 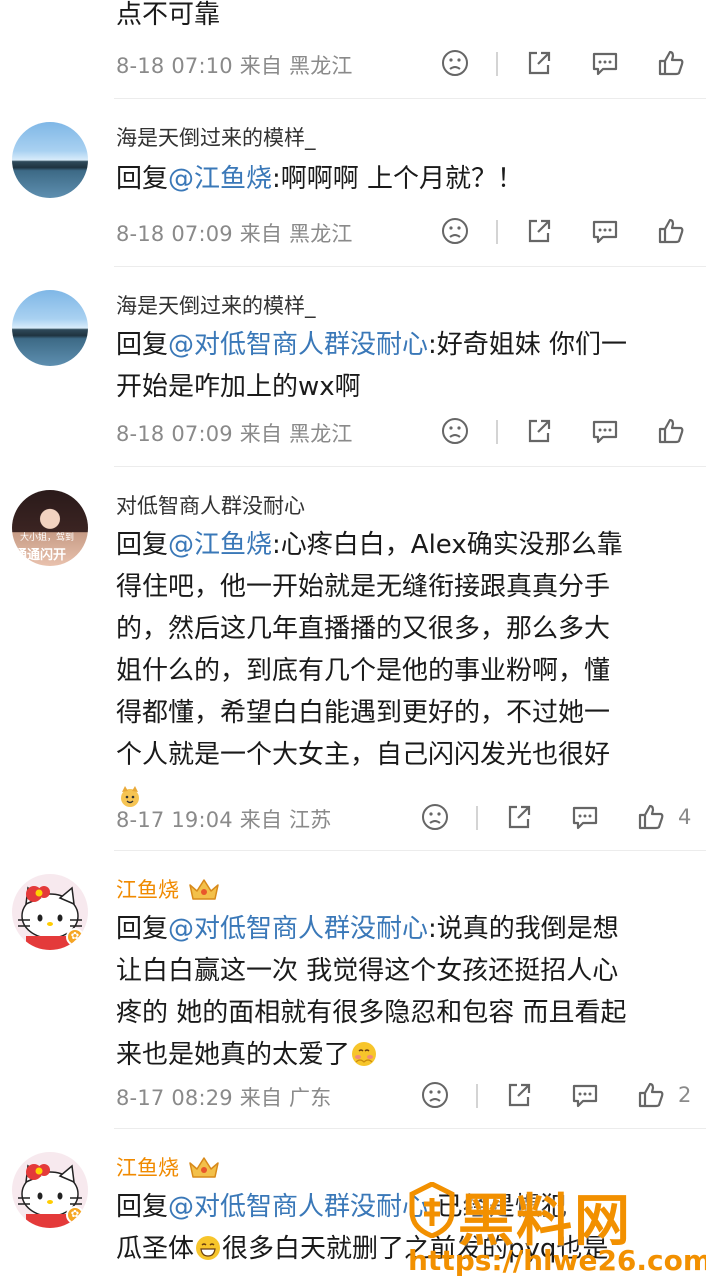 I want to click on comment-content: 疼的 她的面相就有很多隐忍和包容 而且看起, so click(x=371, y=1013).